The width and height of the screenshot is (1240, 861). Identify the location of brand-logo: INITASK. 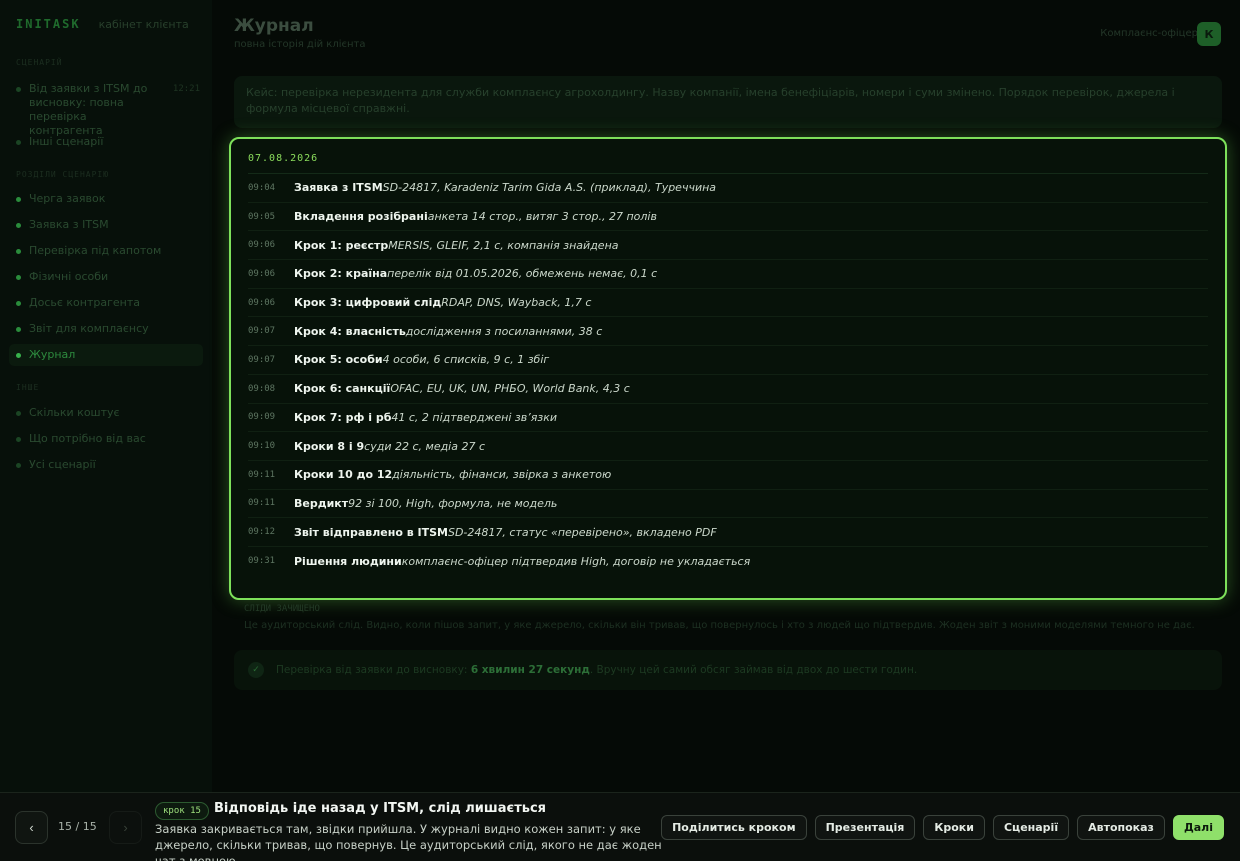
(48, 24).